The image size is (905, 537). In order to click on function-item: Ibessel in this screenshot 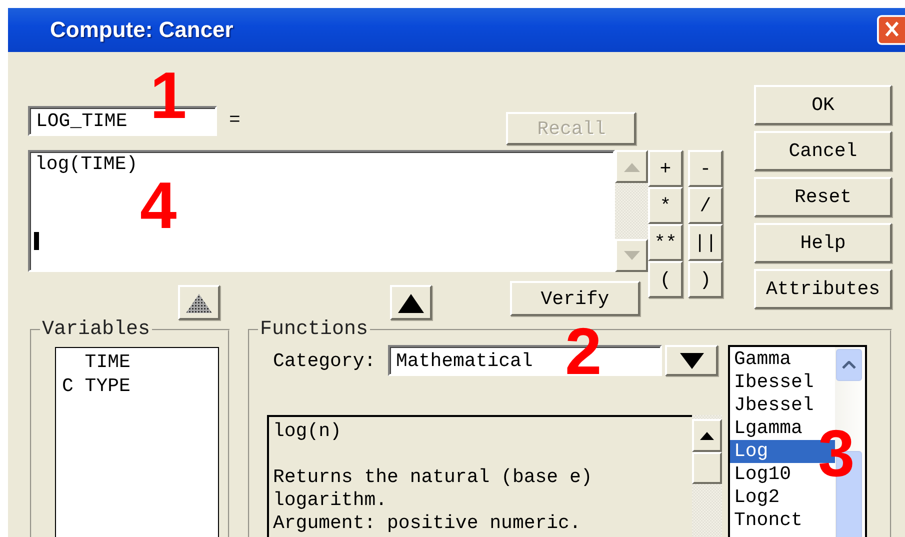, I will do `click(782, 382)`.